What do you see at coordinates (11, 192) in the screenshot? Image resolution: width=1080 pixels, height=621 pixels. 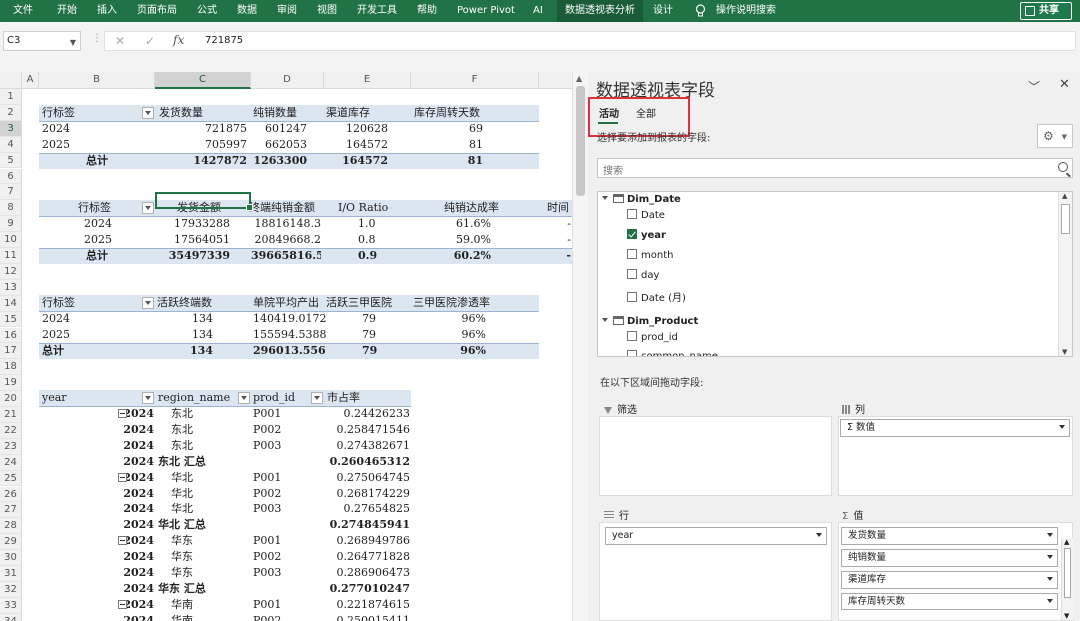 I see `row-header: 7` at bounding box center [11, 192].